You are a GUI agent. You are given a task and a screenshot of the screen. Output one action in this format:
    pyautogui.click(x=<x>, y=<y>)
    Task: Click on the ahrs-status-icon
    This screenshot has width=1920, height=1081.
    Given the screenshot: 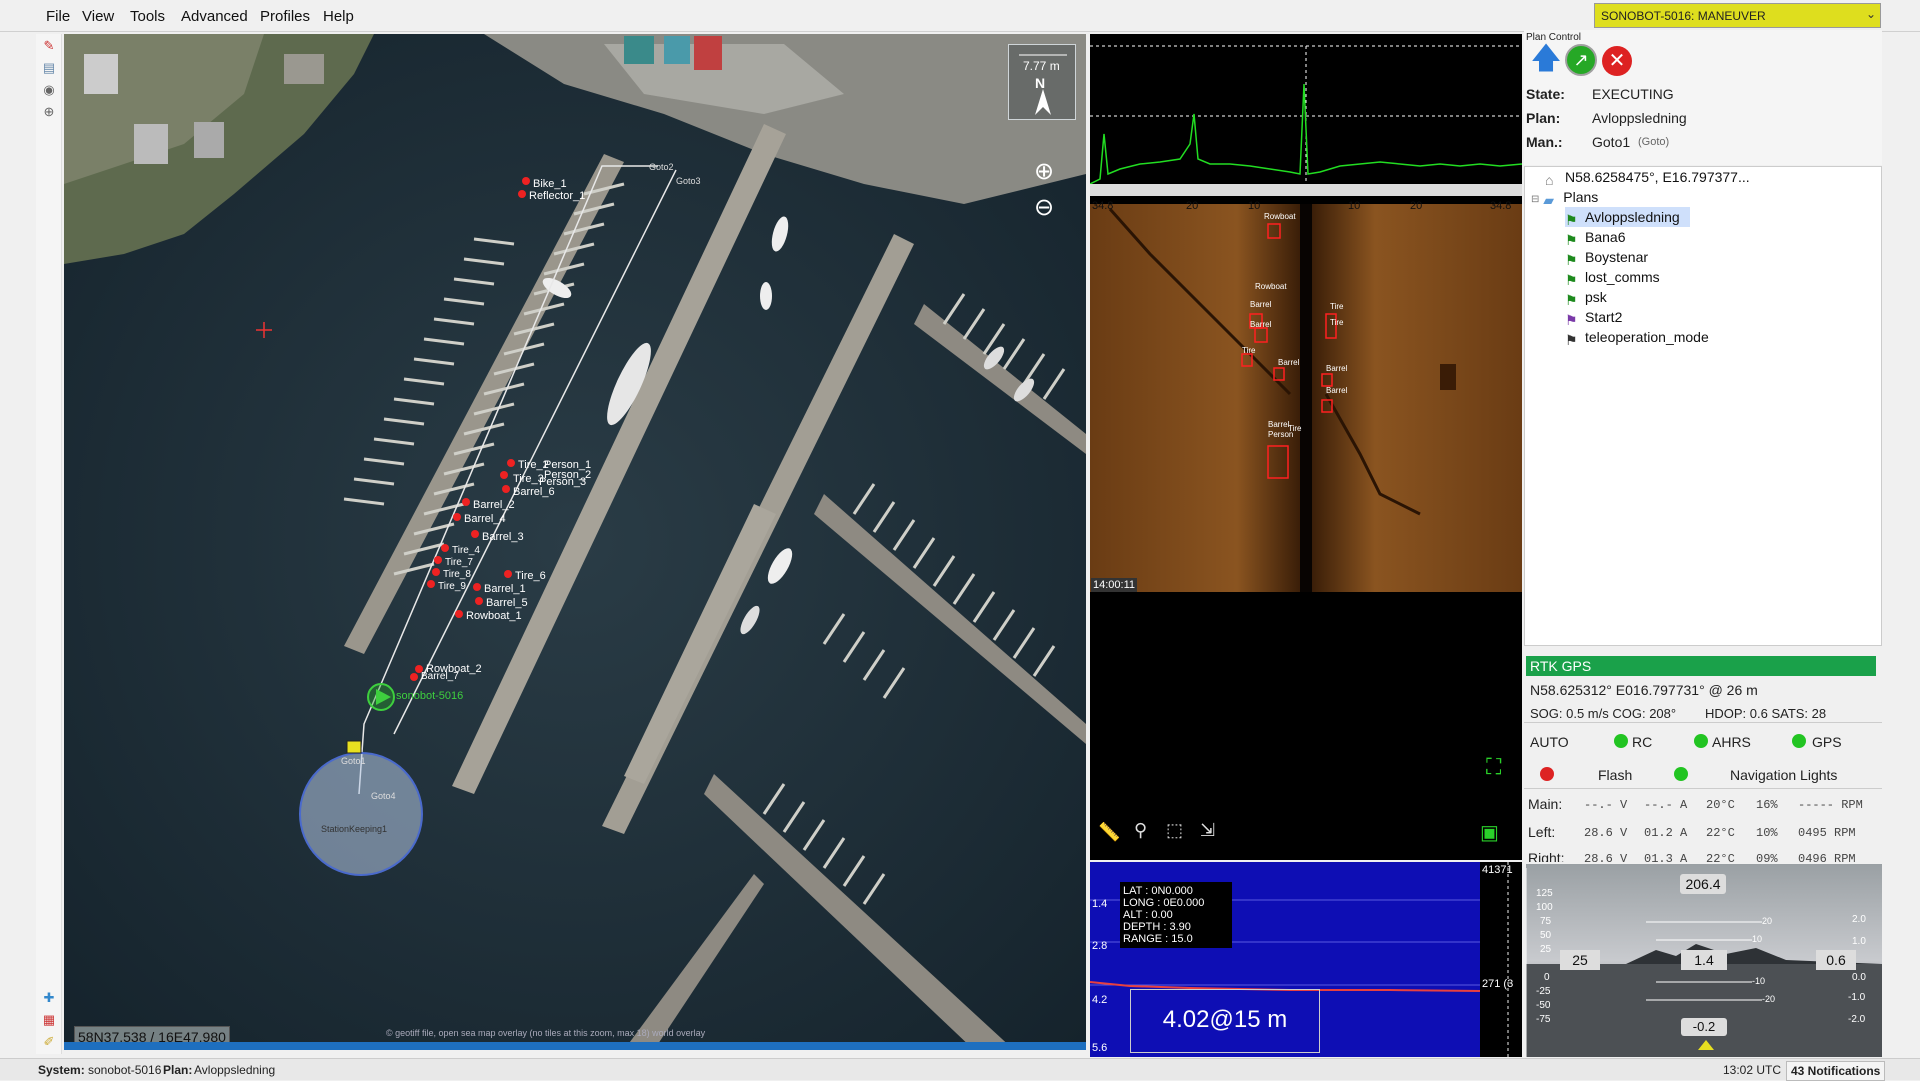 What is the action you would take?
    pyautogui.click(x=1701, y=741)
    